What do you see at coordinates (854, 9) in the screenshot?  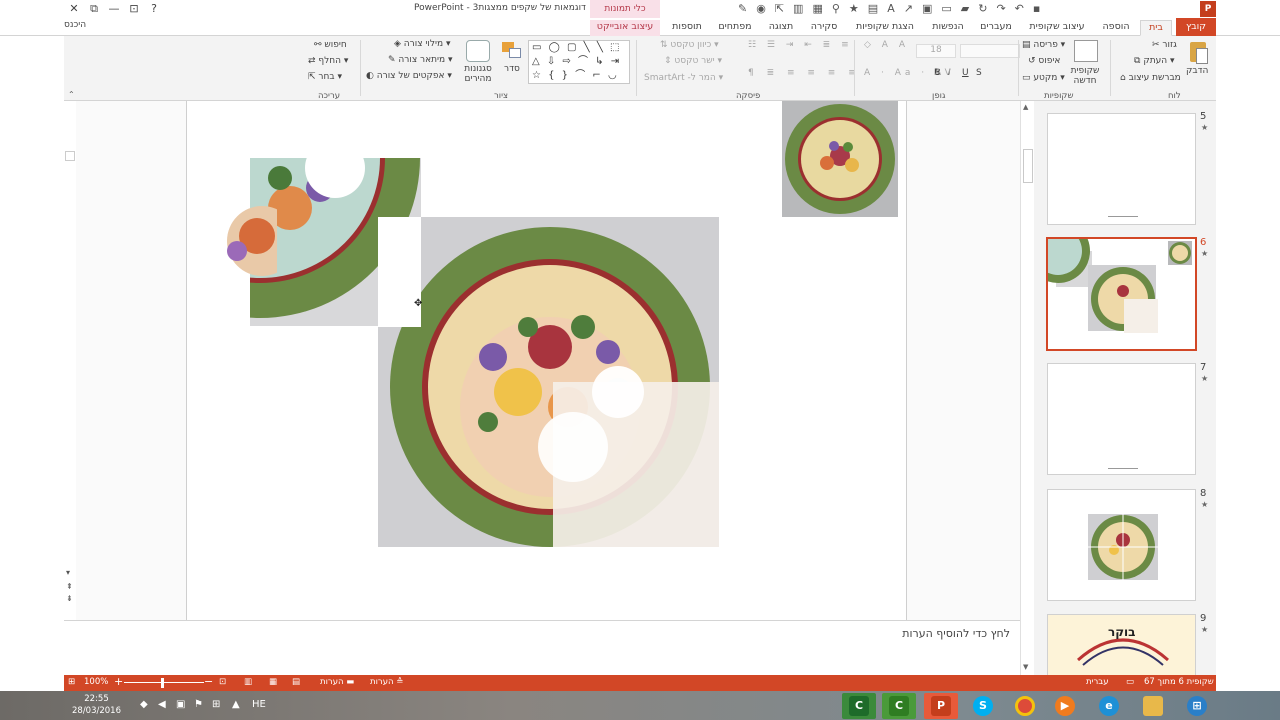 I see `star-icon: ★` at bounding box center [854, 9].